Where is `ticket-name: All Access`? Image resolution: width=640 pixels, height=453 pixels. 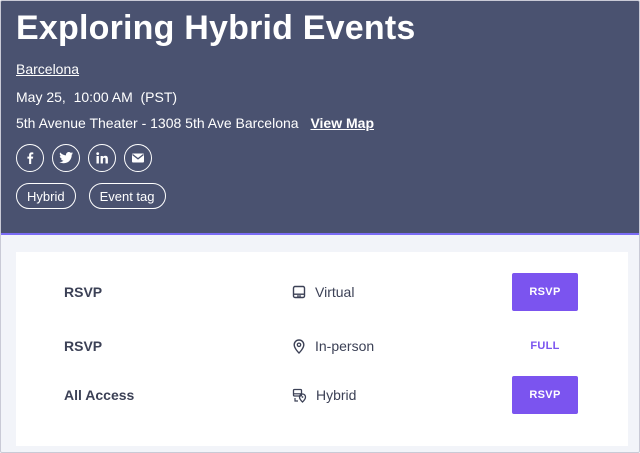 ticket-name: All Access is located at coordinates (99, 395).